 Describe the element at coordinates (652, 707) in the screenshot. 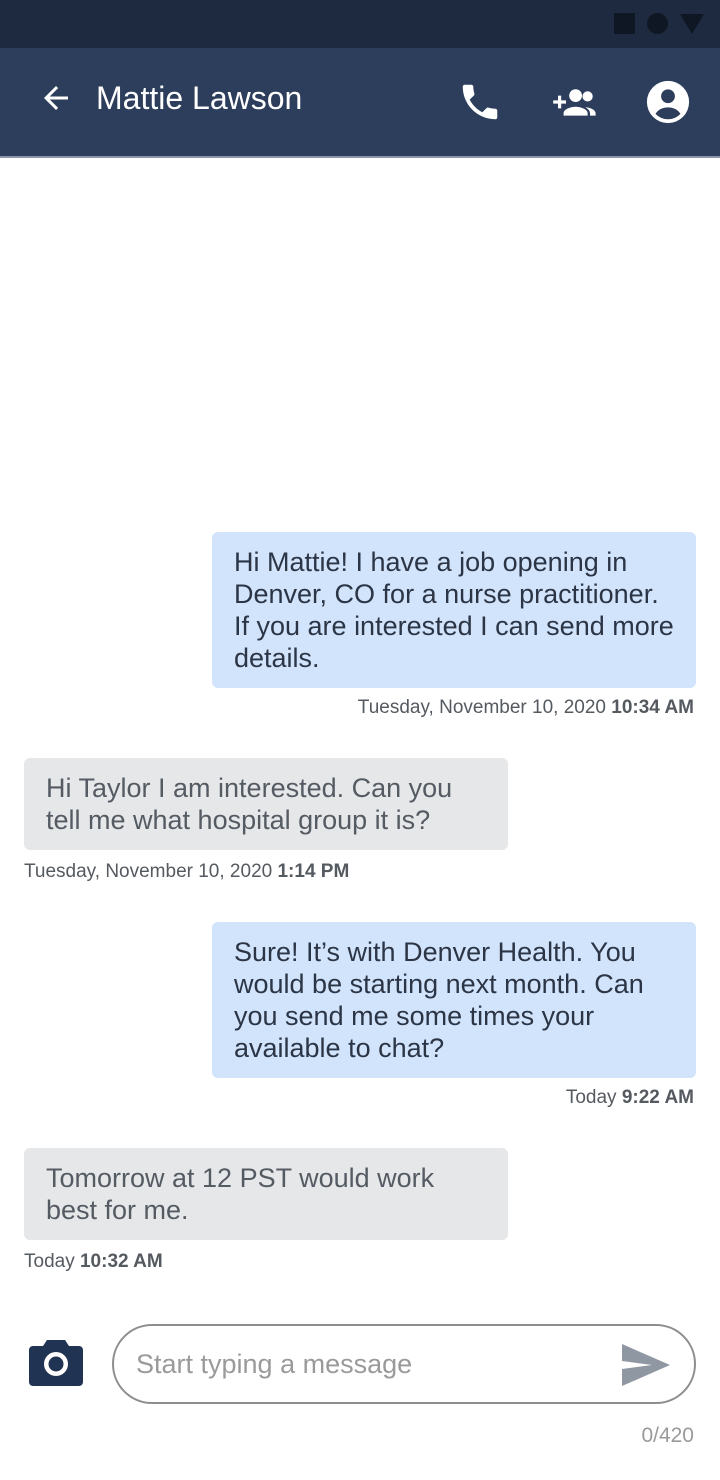

I see `timestamp-time: 10:34 AM` at that location.